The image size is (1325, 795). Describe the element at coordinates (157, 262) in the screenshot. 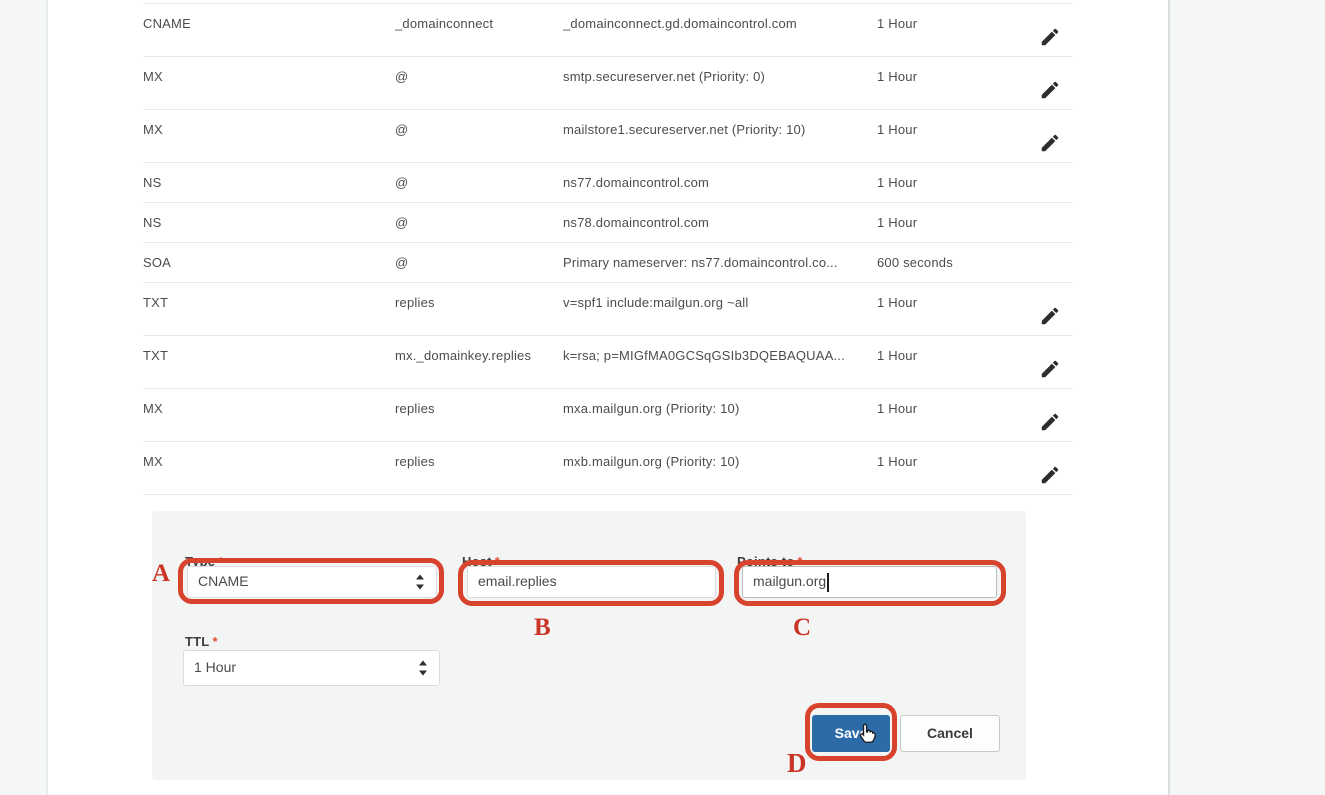

I see `record-type-cell: SOA` at that location.